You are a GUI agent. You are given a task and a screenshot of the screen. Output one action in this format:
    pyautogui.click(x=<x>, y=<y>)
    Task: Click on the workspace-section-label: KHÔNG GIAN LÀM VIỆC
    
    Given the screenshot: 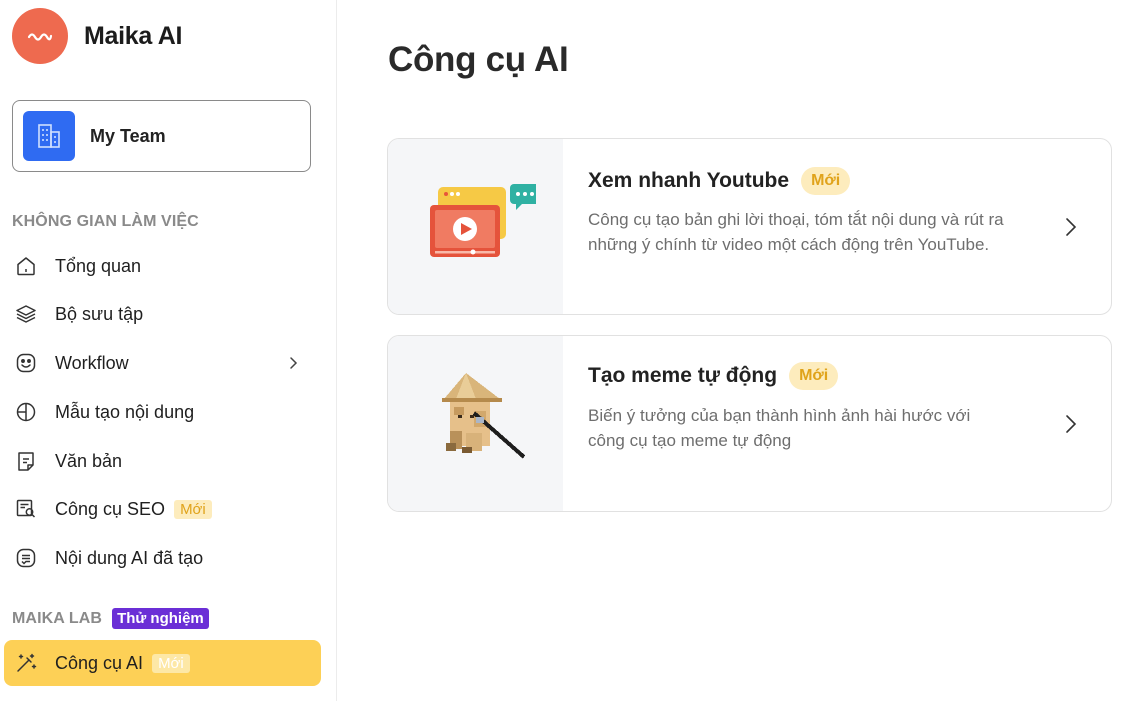 What is the action you would take?
    pyautogui.click(x=105, y=221)
    